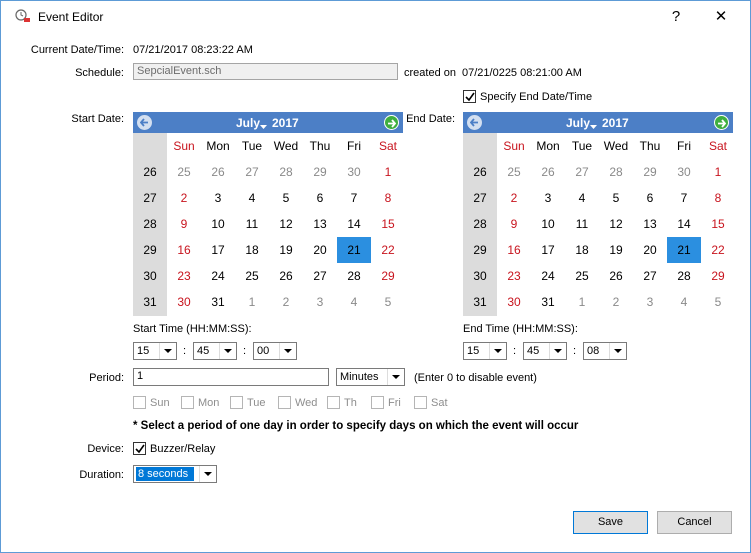 The height and width of the screenshot is (553, 751). I want to click on day-checkbox-wed, so click(284, 402).